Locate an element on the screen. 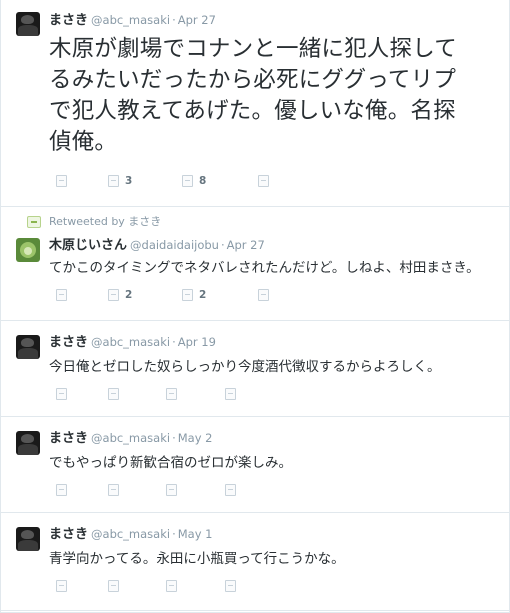  favorite-count: 2 is located at coordinates (203, 295).